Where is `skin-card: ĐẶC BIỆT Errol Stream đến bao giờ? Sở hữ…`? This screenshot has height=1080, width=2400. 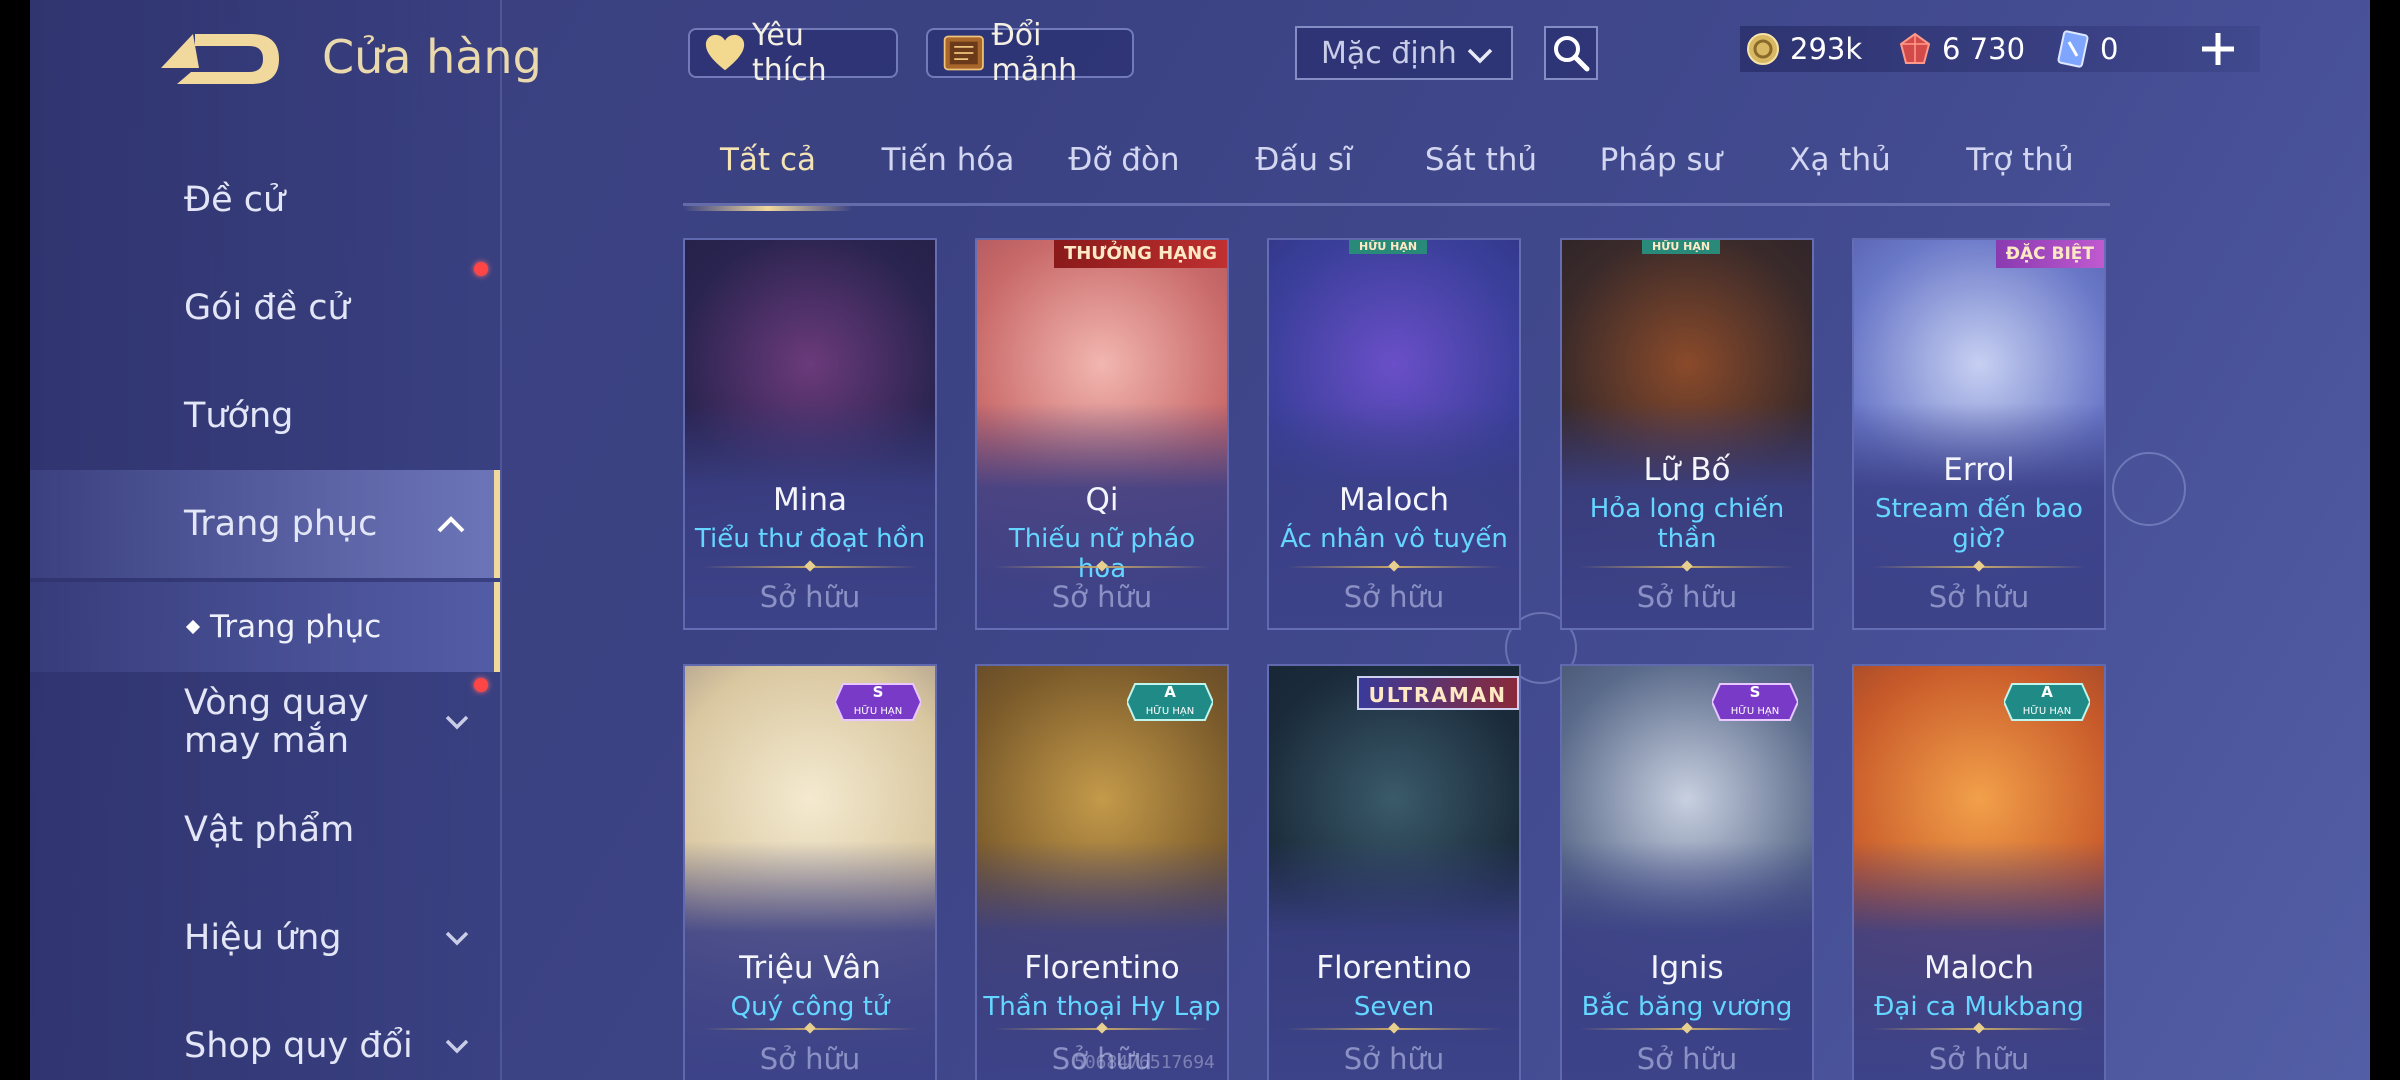 skin-card: ĐẶC BIỆT Errol Stream đến bao giờ? Sở hữ… is located at coordinates (1979, 434).